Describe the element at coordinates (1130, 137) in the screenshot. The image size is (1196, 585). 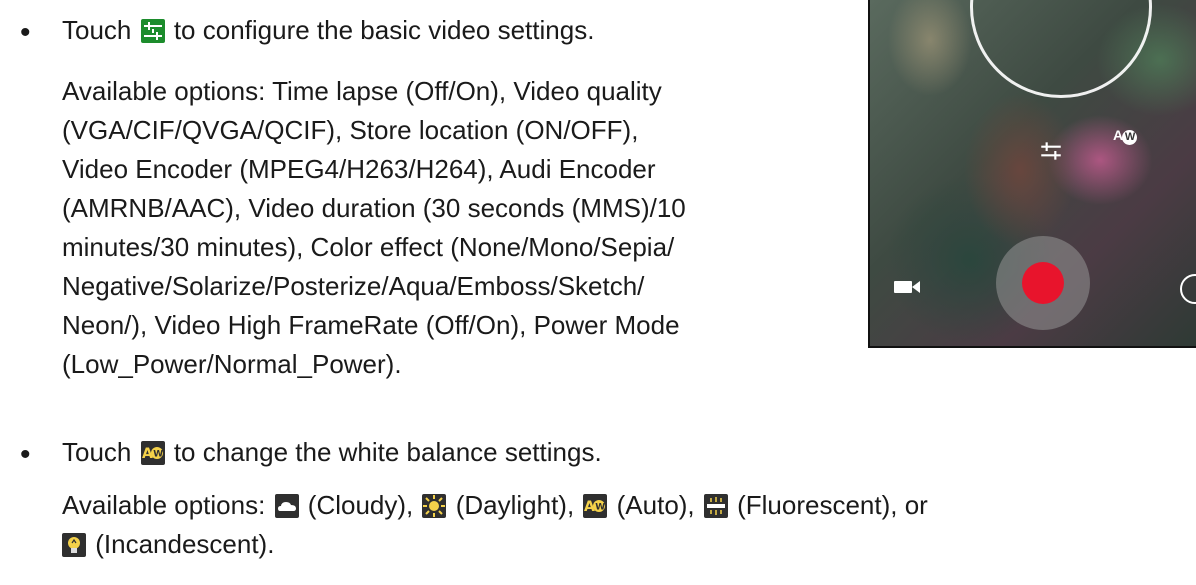
I see `awb-letter-w: W` at that location.